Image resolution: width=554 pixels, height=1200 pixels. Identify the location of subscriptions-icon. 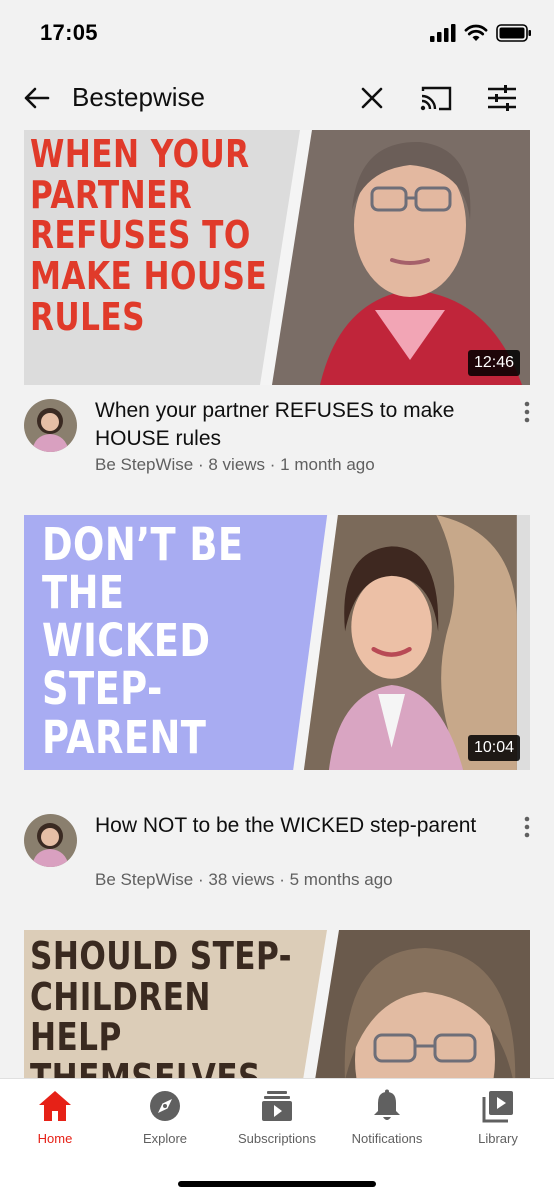
(277, 1106).